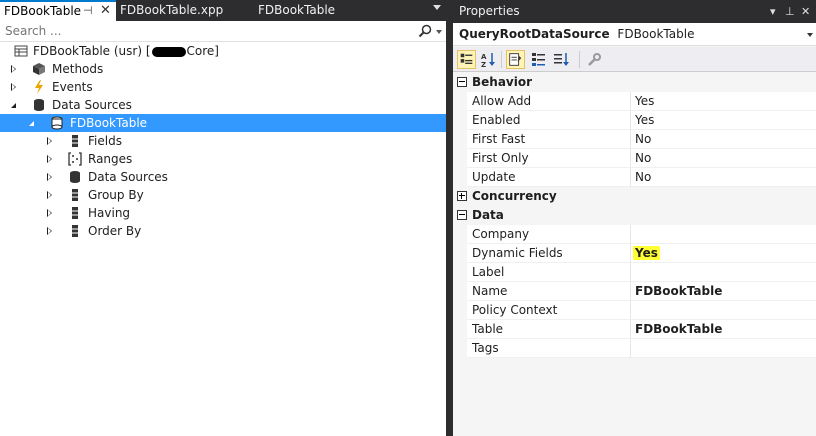 This screenshot has height=436, width=816. Describe the element at coordinates (171, 10) in the screenshot. I see `tab-fdbooktable-xpp: FDBookTable.xpp` at that location.